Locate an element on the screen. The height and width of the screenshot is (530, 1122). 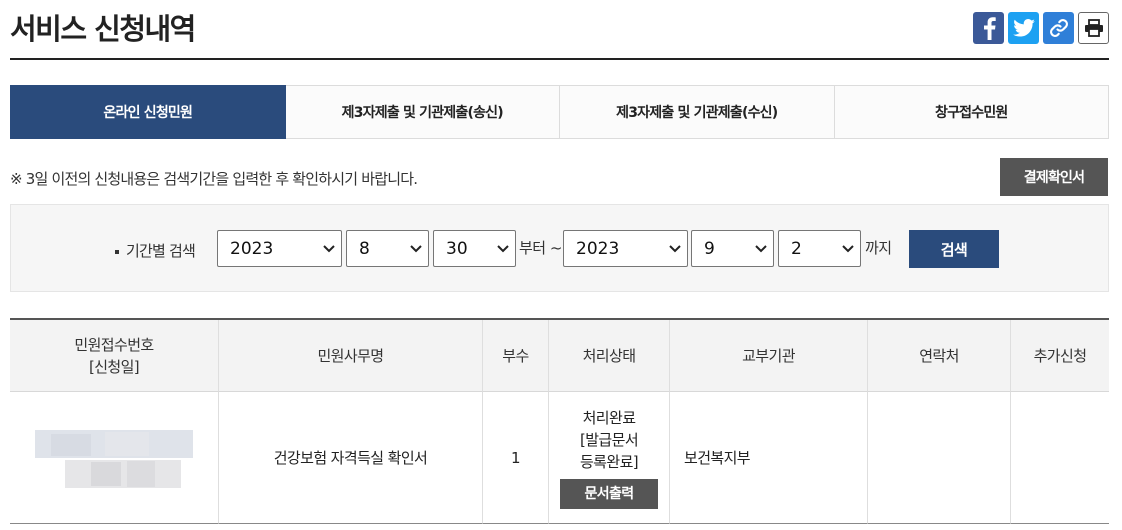
additional-request-cell is located at coordinates (1060, 458).